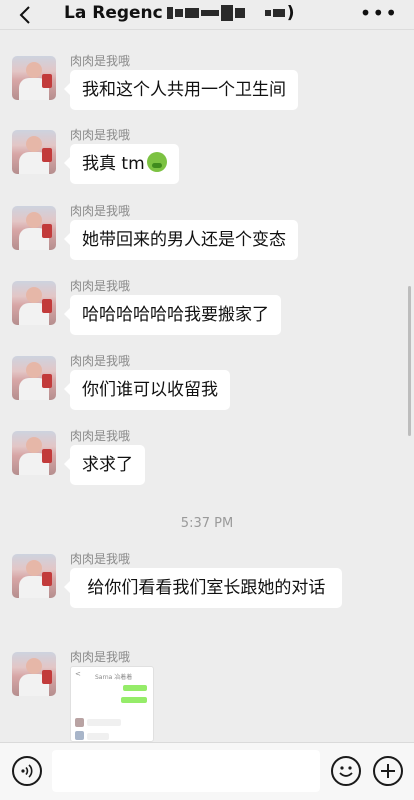 The width and height of the screenshot is (414, 800). What do you see at coordinates (226, 13) in the screenshot?
I see `redaction-mark` at bounding box center [226, 13].